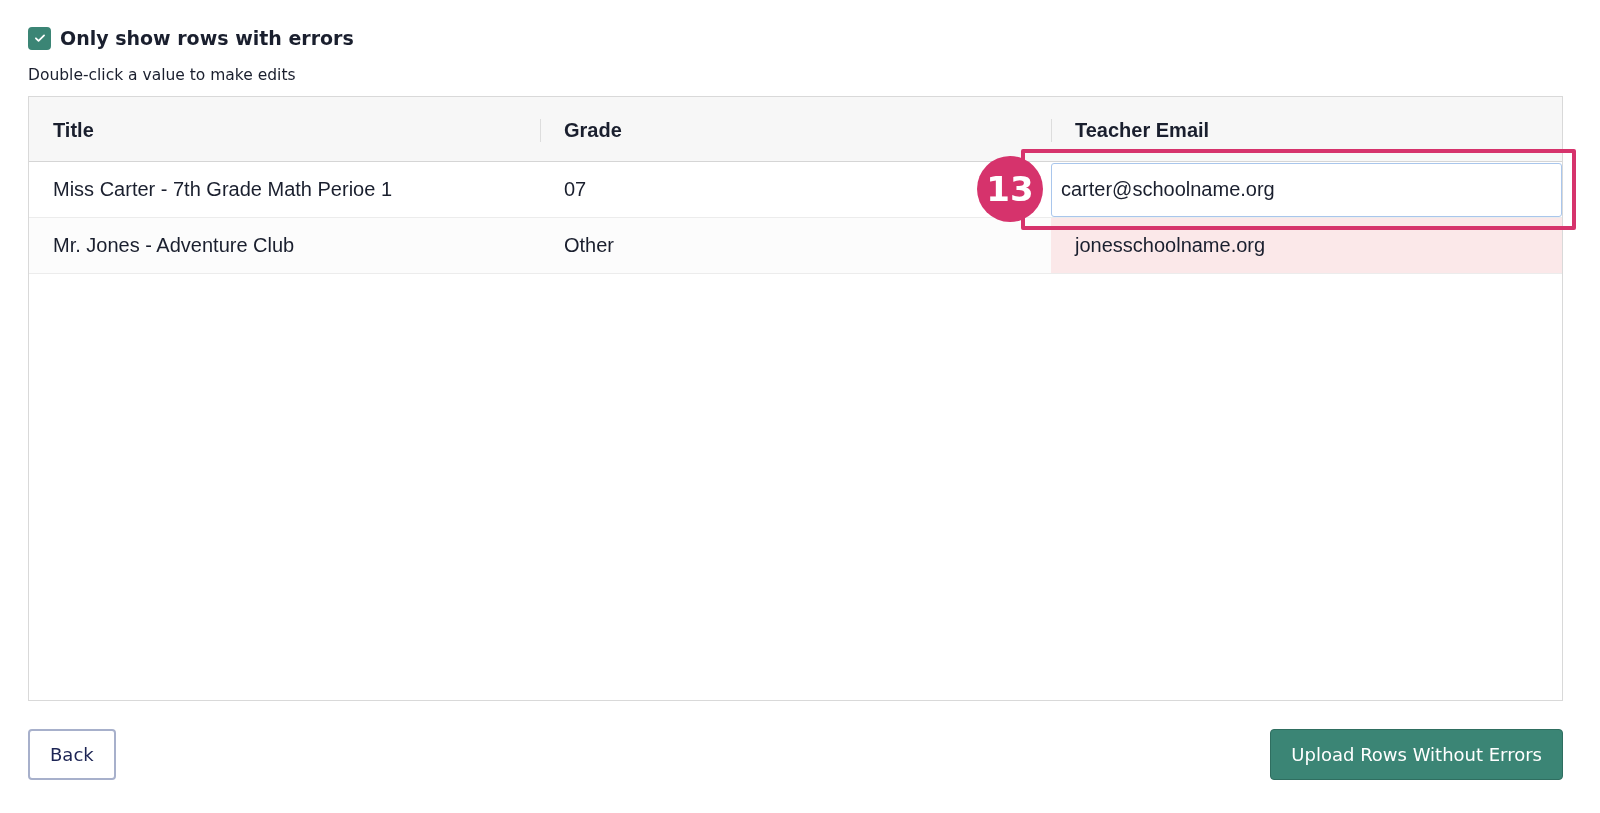 This screenshot has height=813, width=1600. What do you see at coordinates (593, 130) in the screenshot?
I see `column-header: Grade` at bounding box center [593, 130].